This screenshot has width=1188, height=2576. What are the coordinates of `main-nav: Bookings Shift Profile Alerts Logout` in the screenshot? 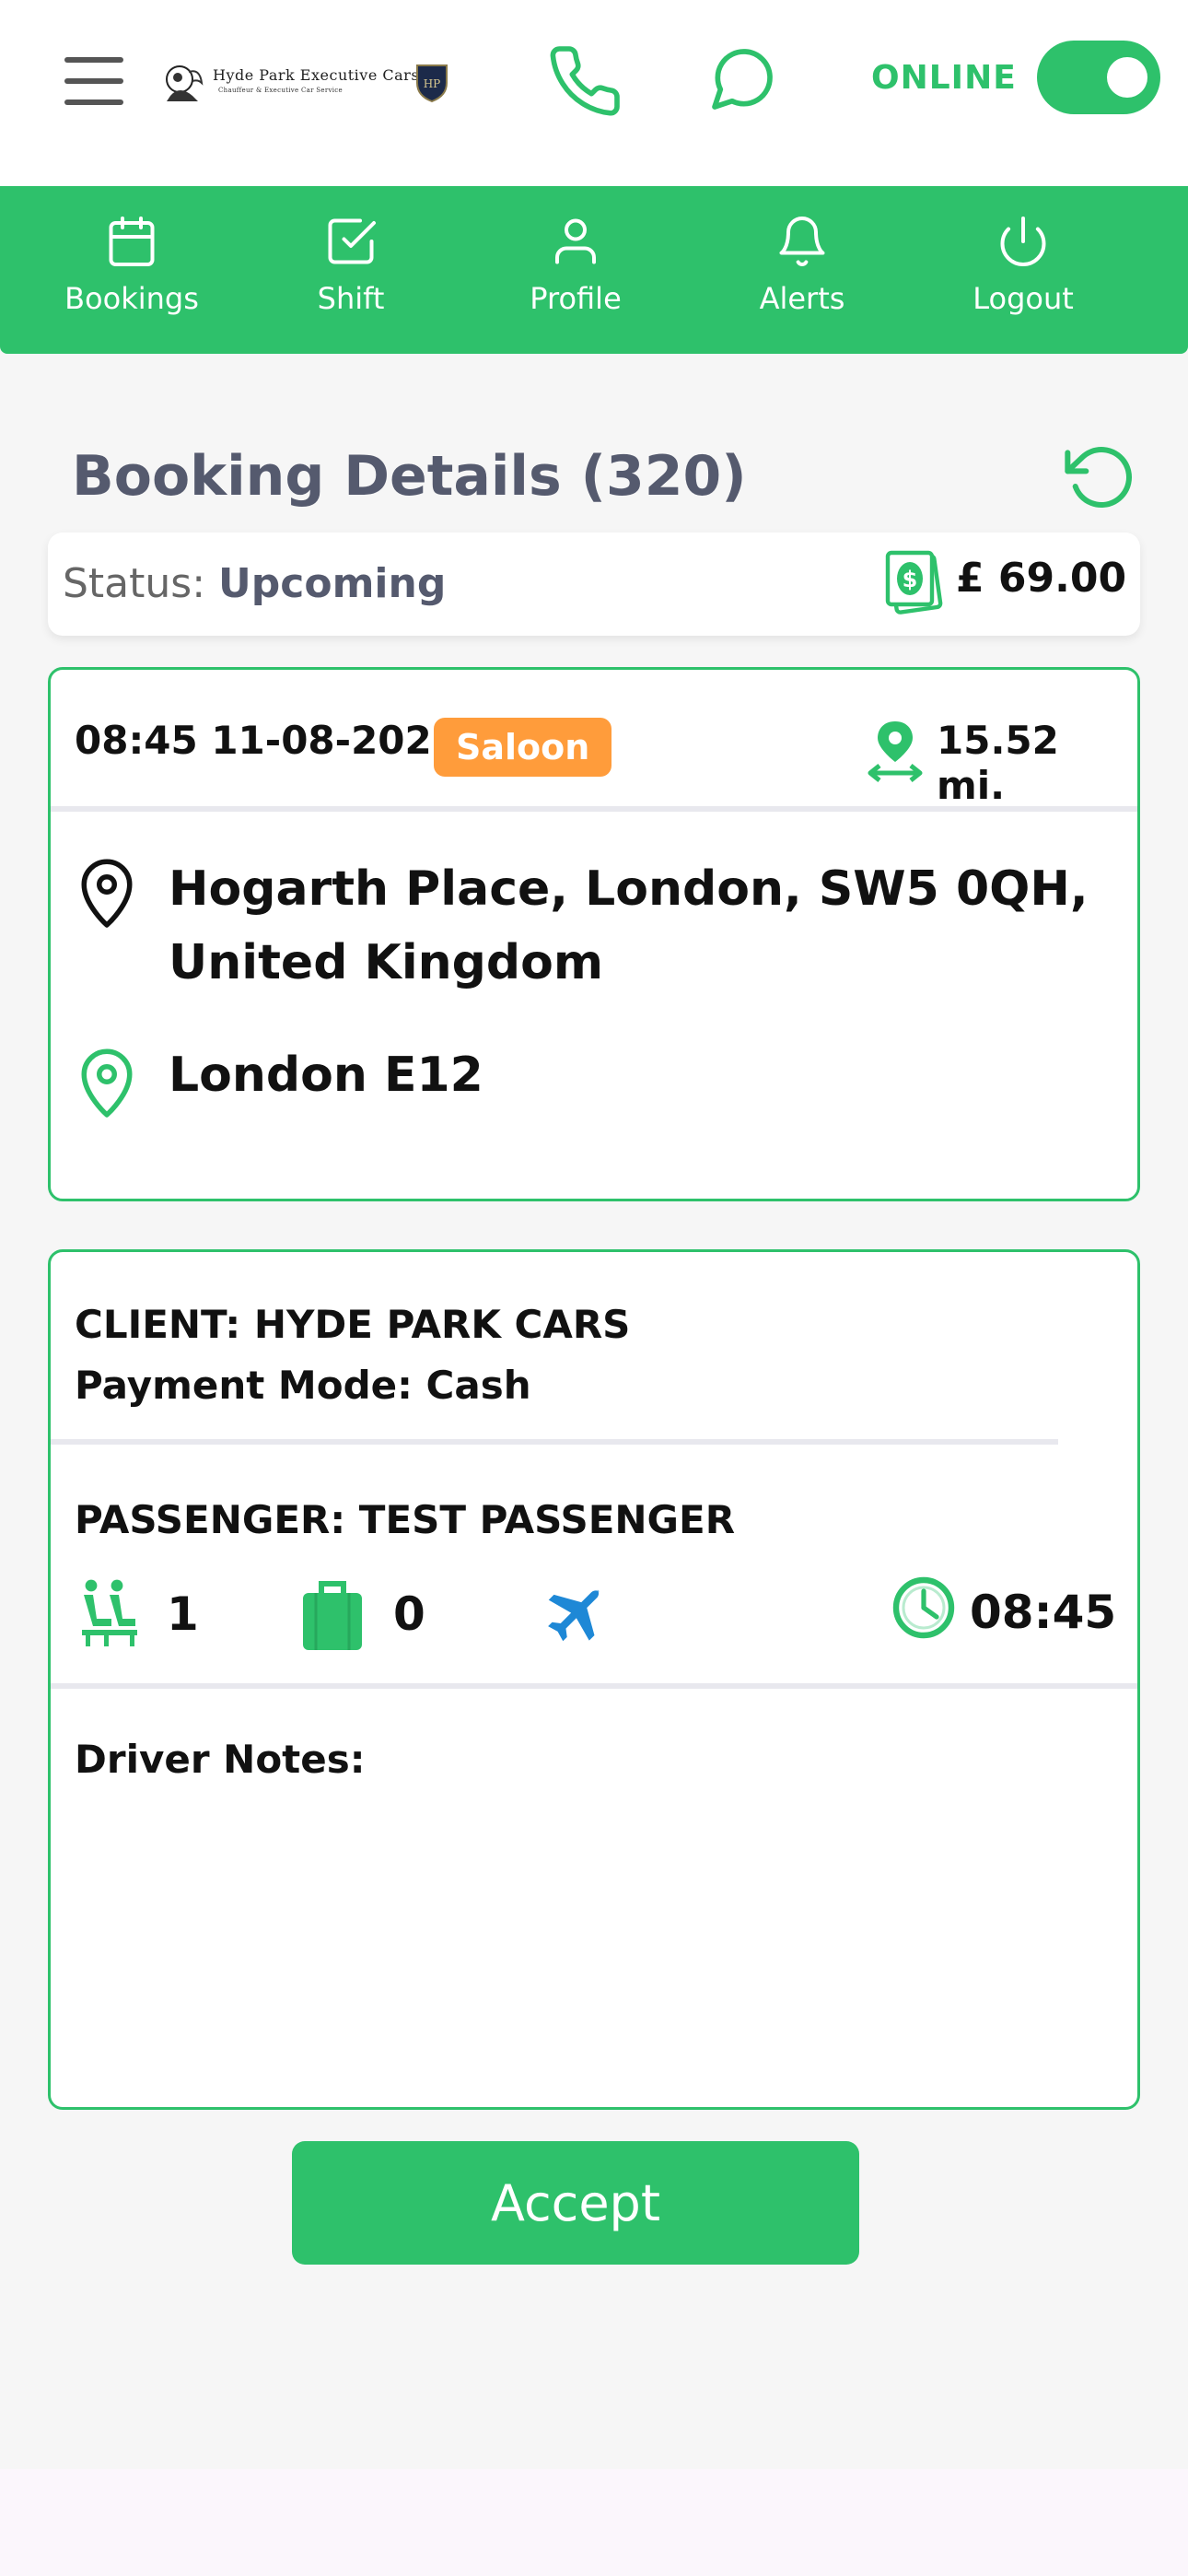 It's located at (594, 270).